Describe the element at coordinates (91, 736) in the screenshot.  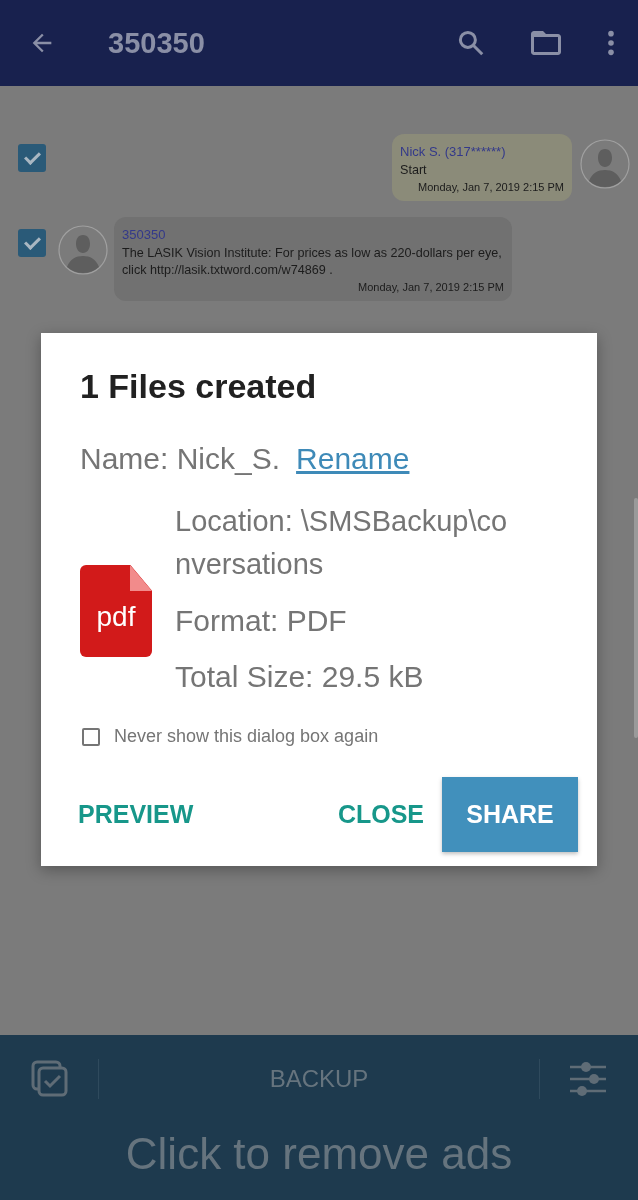
I see `checkbox` at that location.